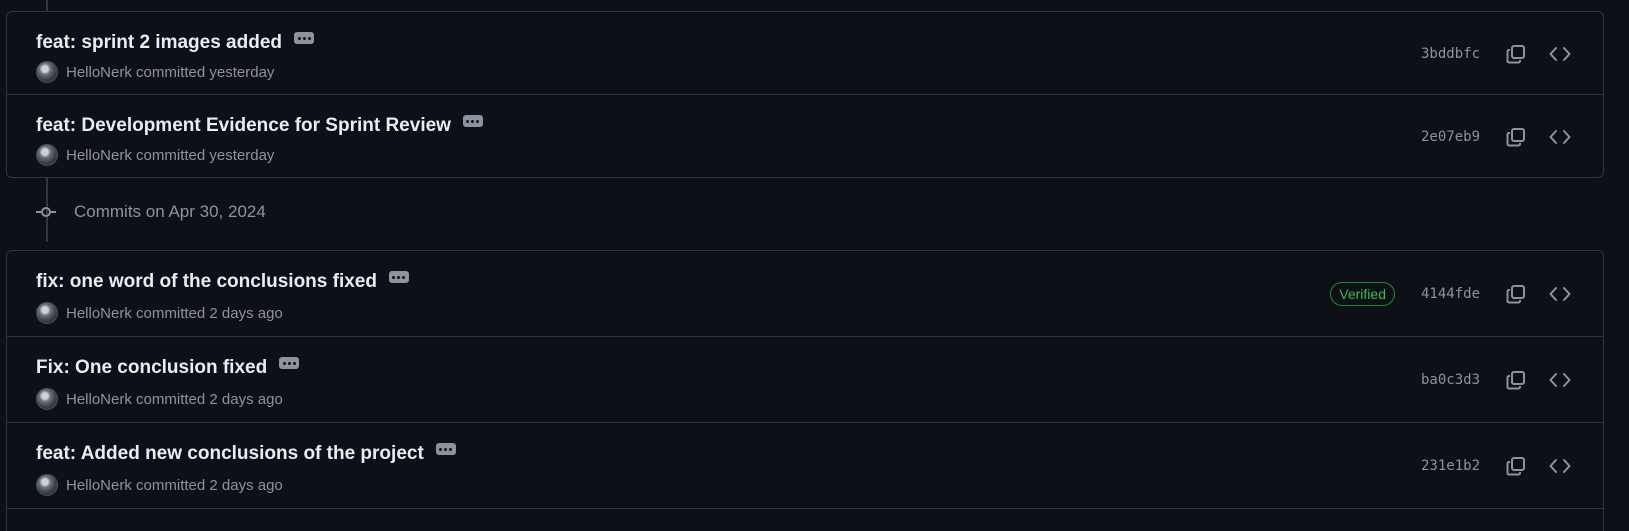  I want to click on commits-date-header: Commits on Apr 30, 2024, so click(151, 212).